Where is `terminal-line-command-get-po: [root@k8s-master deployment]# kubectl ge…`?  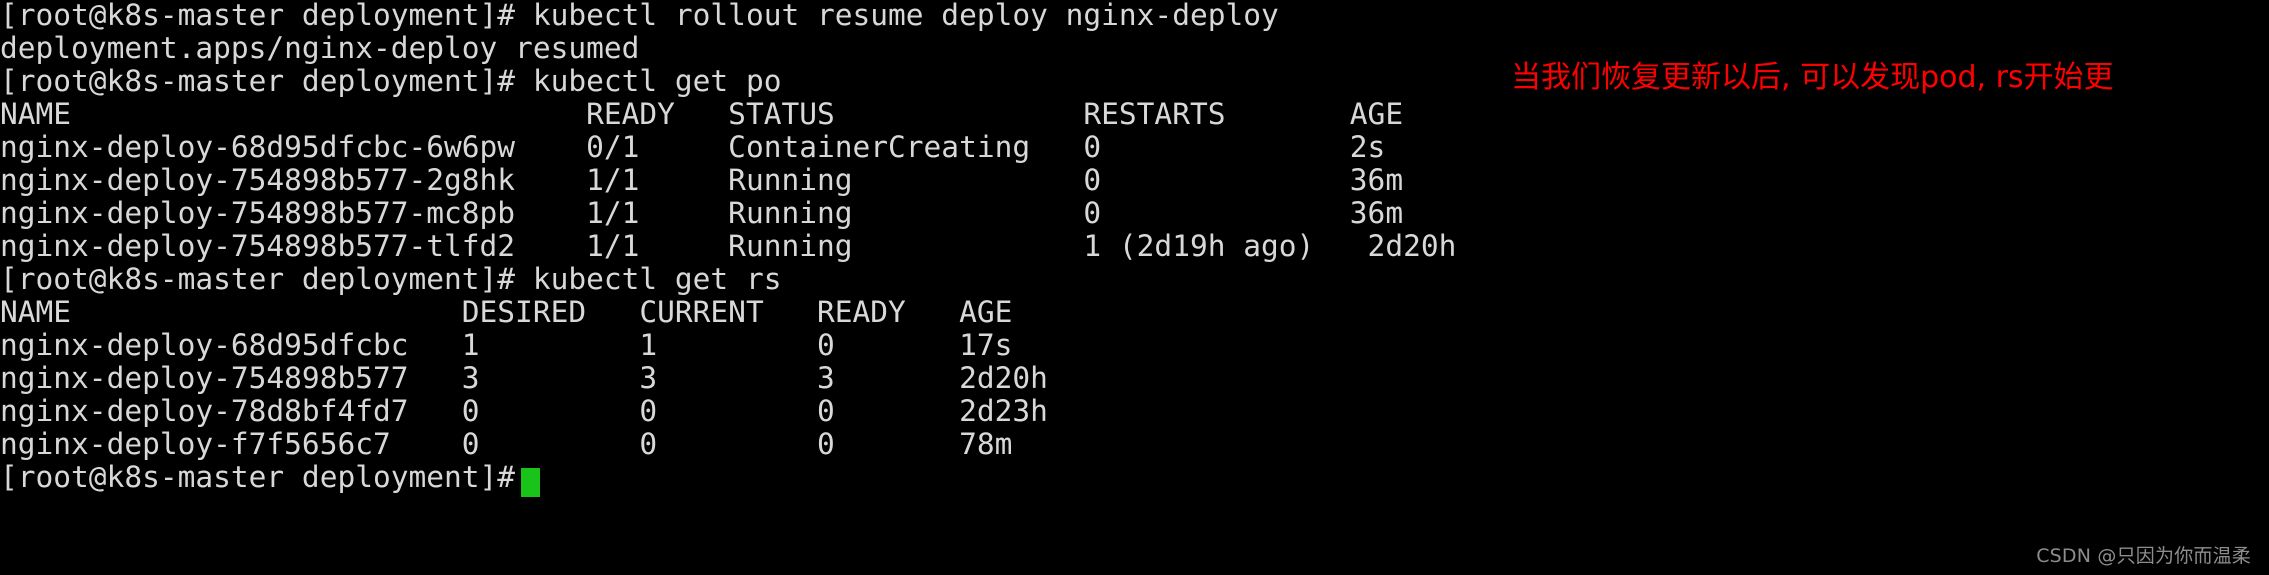
terminal-line-command-get-po: [root@k8s-master deployment]# kubectl ge… is located at coordinates (391, 81).